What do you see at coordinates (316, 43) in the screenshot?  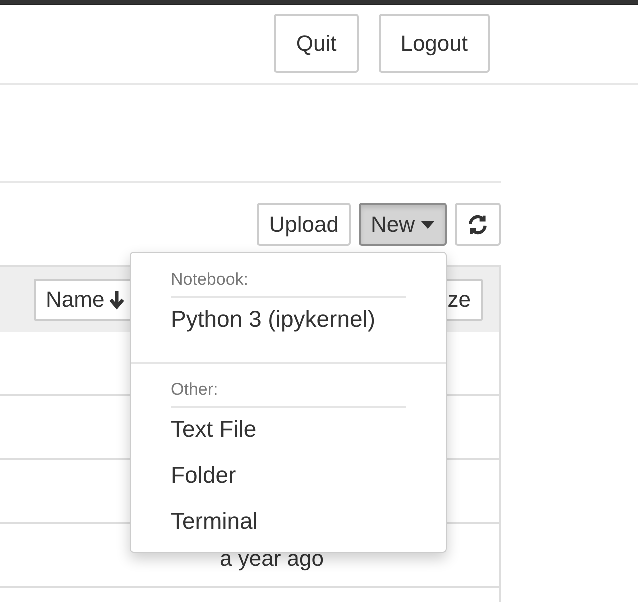 I see `header-button: Quit` at bounding box center [316, 43].